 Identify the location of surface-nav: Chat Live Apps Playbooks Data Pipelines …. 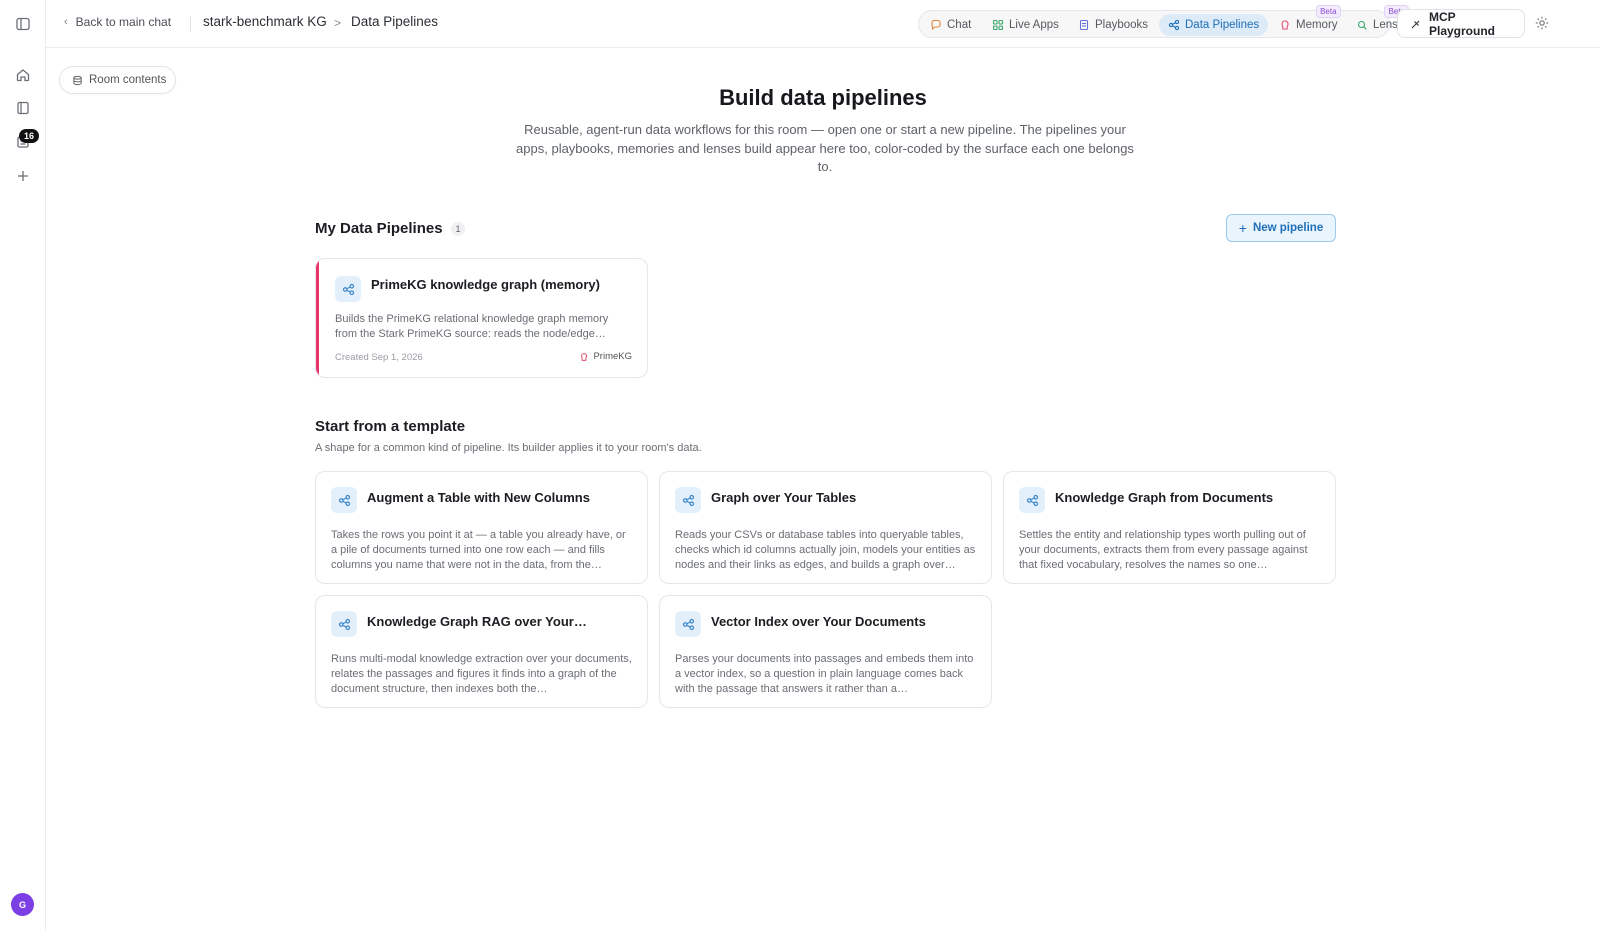
(1163, 21).